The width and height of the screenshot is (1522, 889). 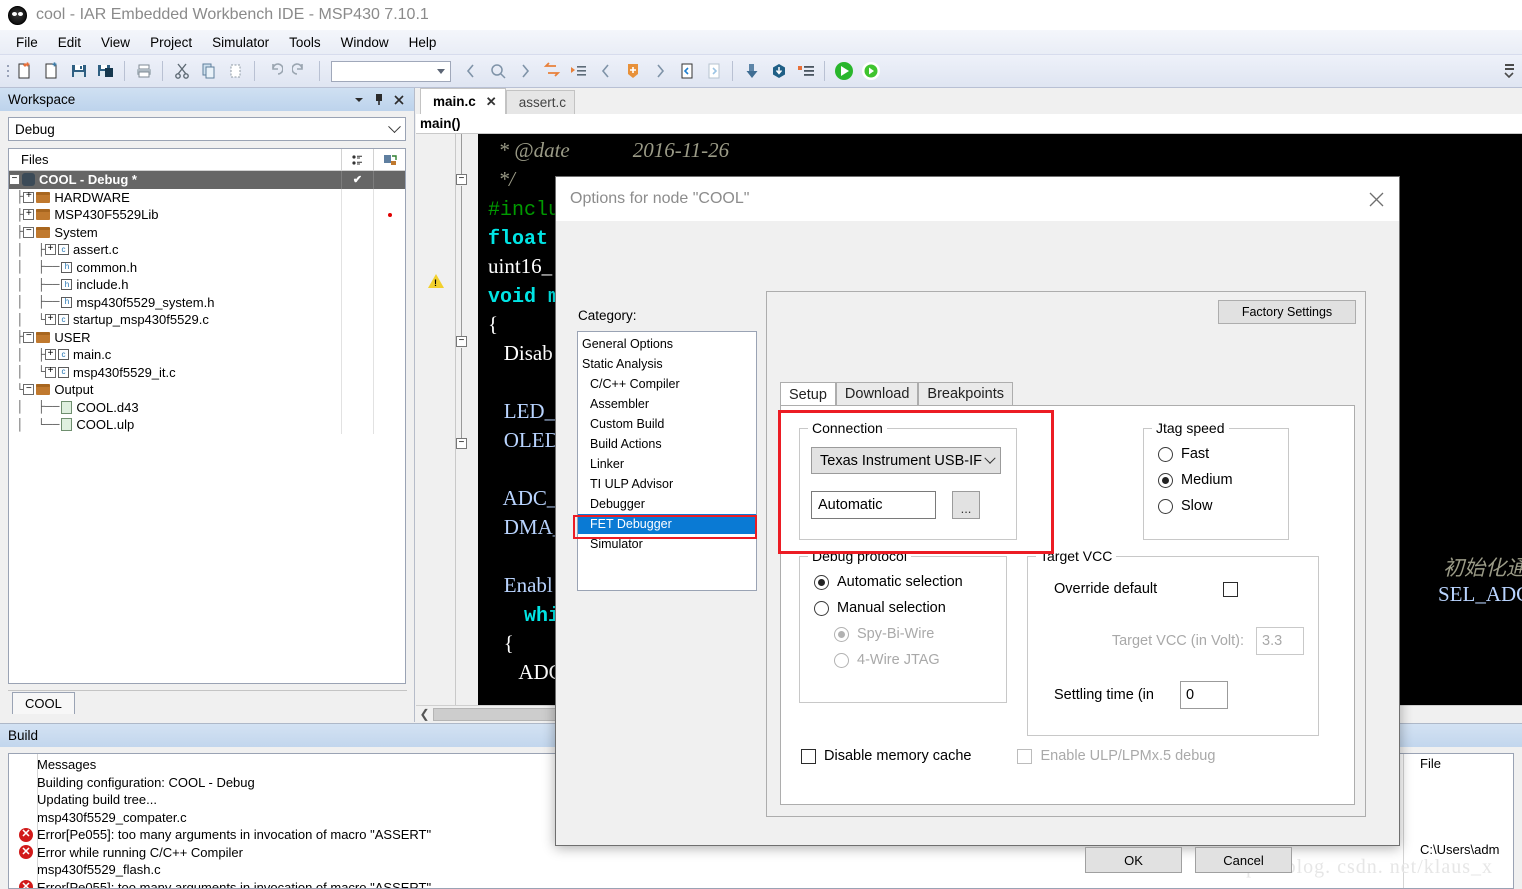 I want to click on scroll-left-icon: ❮, so click(x=424, y=714).